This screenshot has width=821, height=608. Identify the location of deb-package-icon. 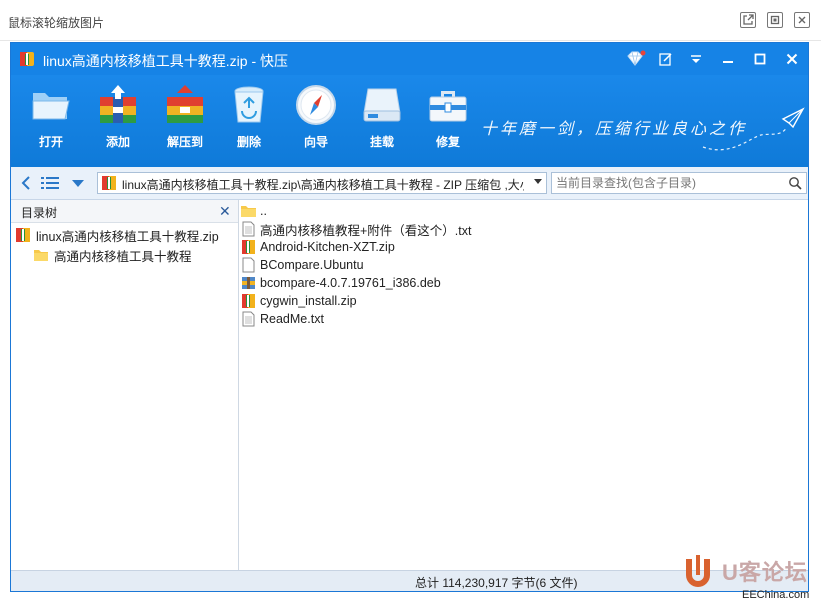
(248, 283).